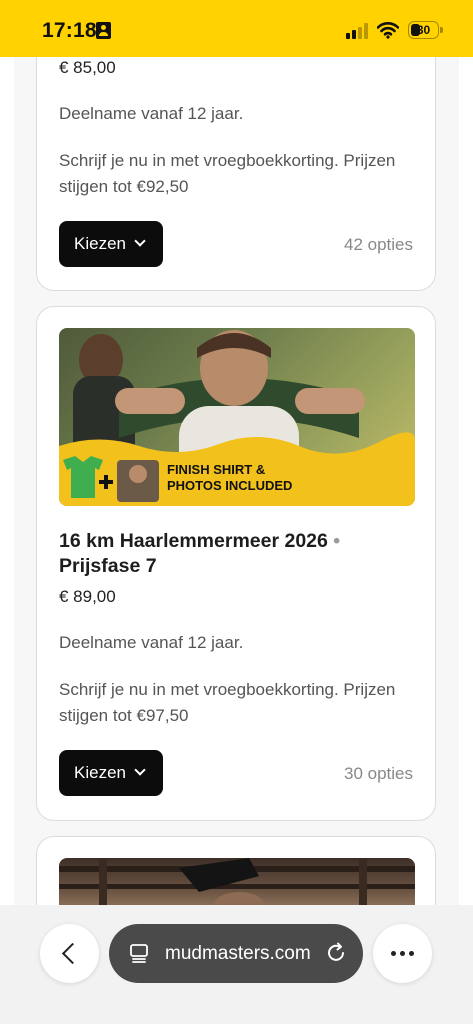 Image resolution: width=473 pixels, height=1024 pixels. Describe the element at coordinates (87, 67) in the screenshot. I see `ticket-price: € 85,00` at that location.